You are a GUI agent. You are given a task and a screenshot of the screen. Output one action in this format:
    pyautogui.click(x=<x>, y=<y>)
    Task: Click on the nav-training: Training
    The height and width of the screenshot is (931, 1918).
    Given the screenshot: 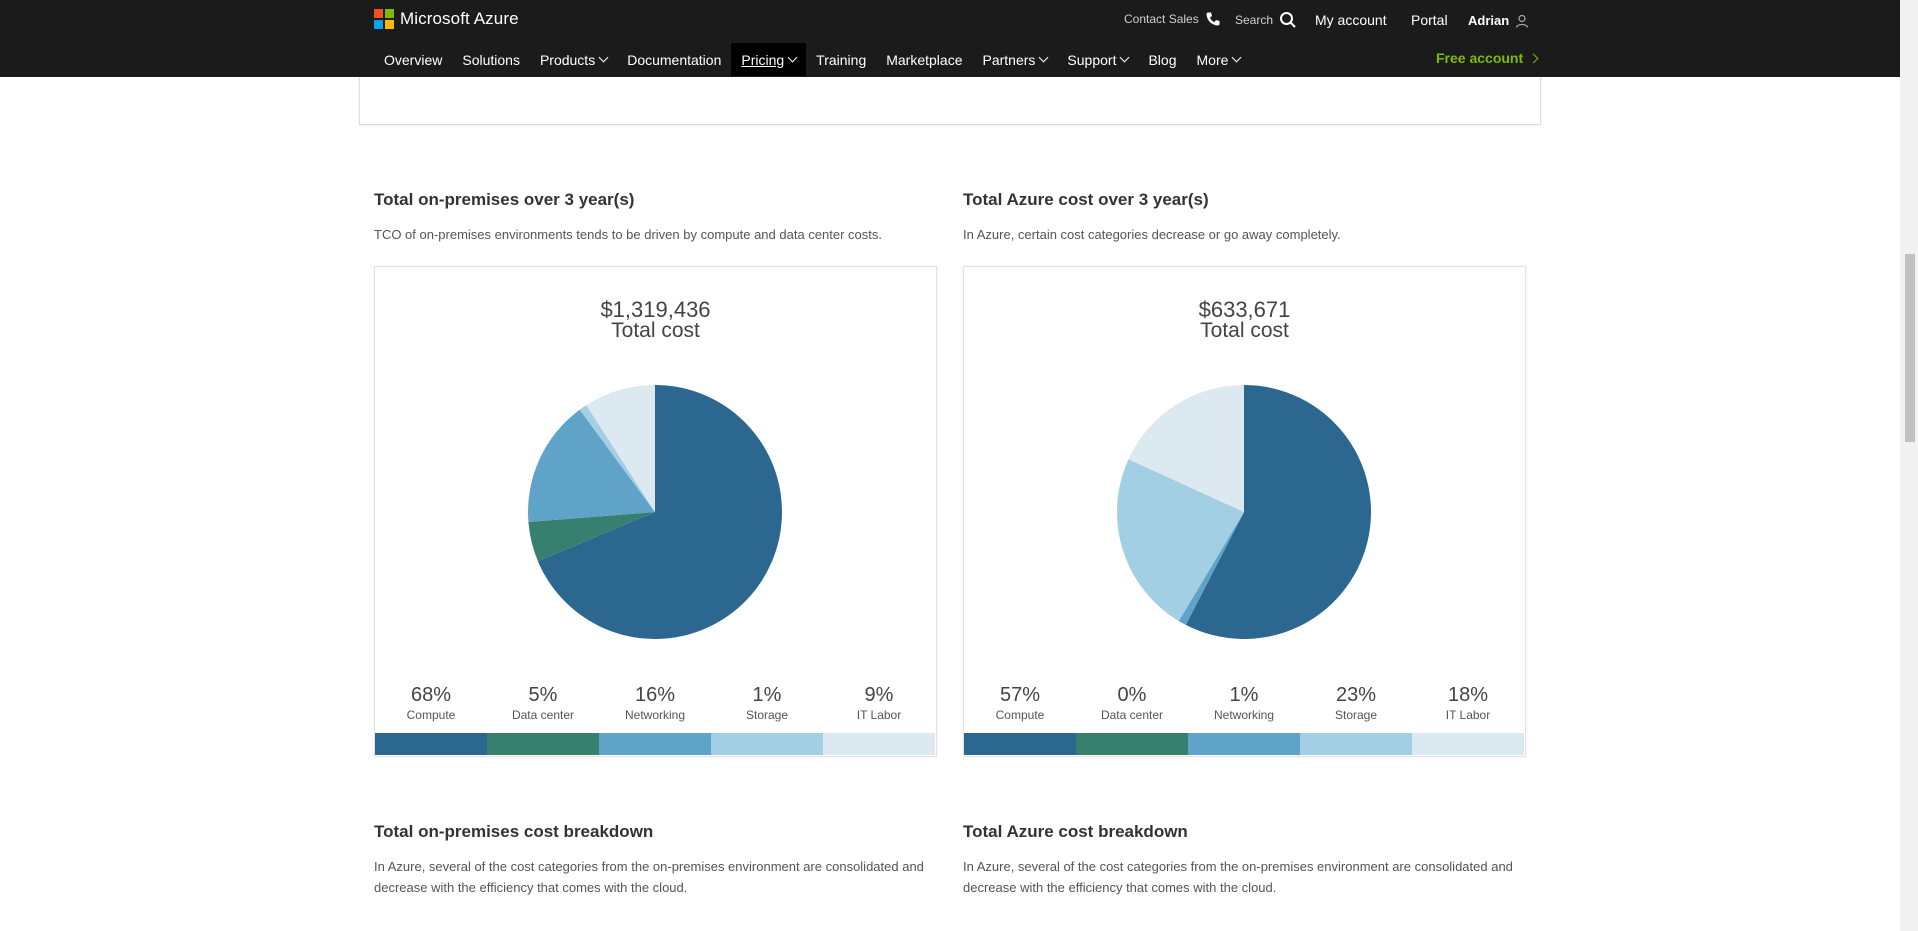 What is the action you would take?
    pyautogui.click(x=841, y=59)
    